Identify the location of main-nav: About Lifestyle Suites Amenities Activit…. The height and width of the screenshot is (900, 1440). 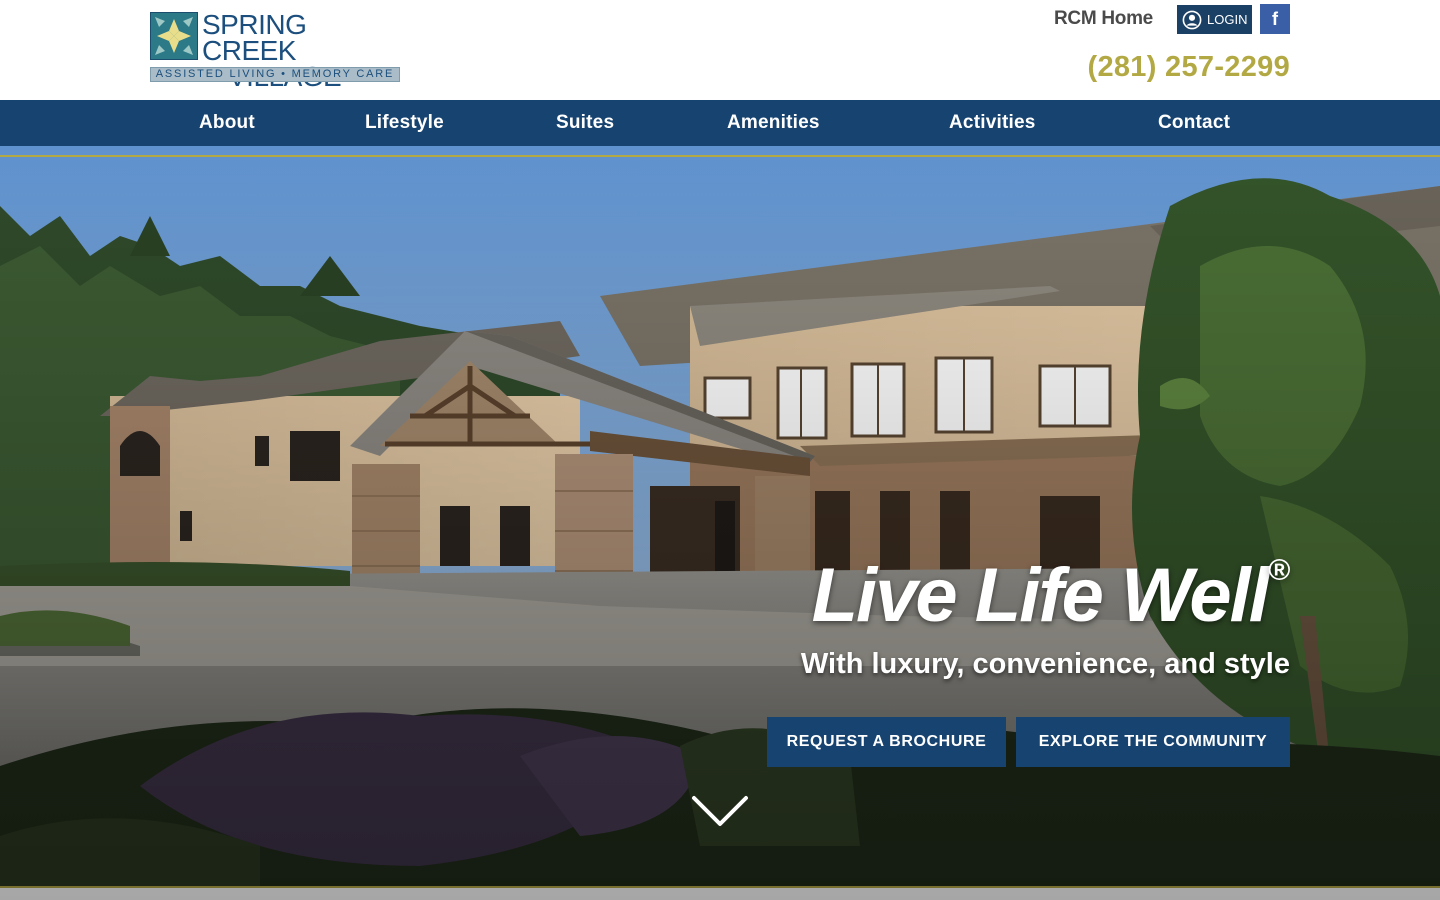
(720, 123).